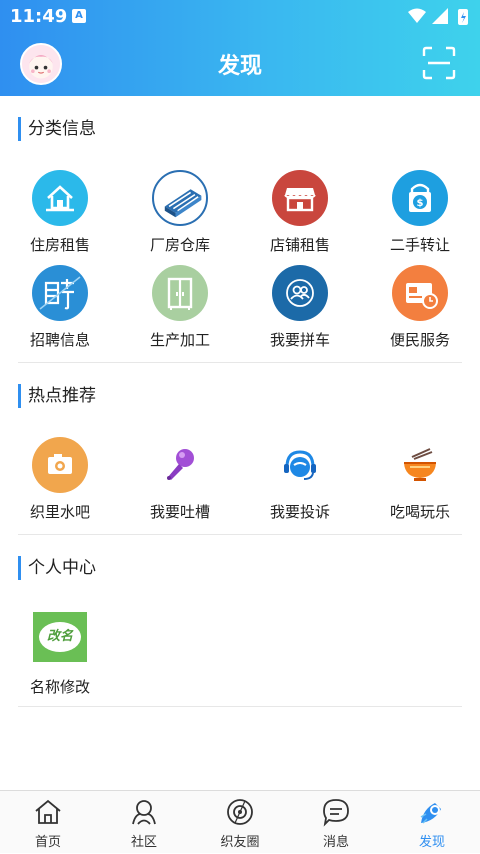  What do you see at coordinates (180, 293) in the screenshot?
I see `cabinet-icon` at bounding box center [180, 293].